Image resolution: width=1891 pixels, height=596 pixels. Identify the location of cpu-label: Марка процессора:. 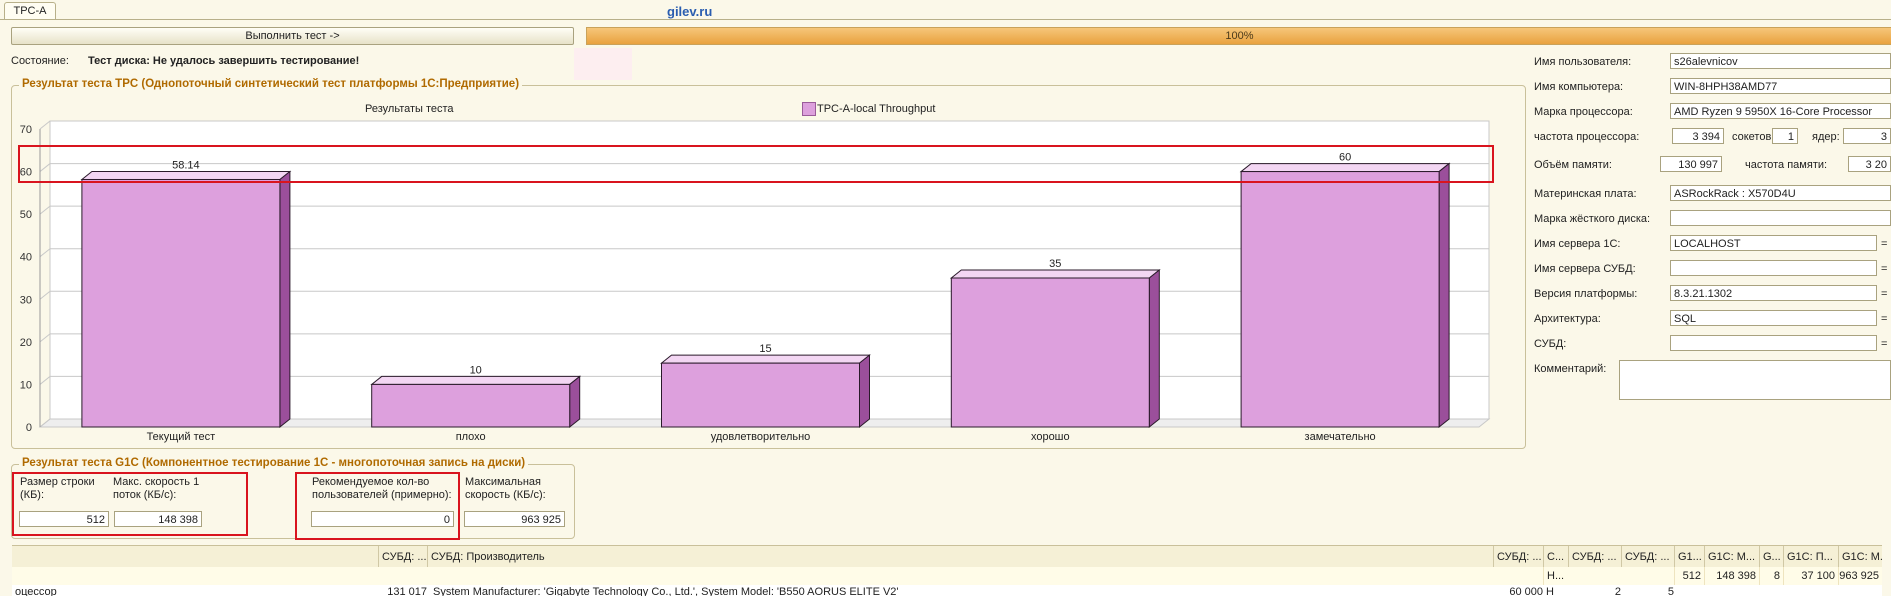
(1583, 112).